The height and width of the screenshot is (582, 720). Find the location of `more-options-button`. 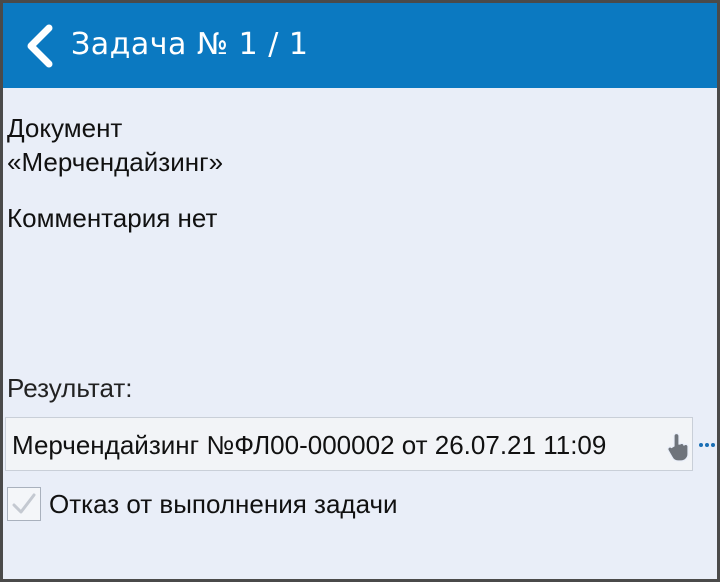

more-options-button is located at coordinates (706, 444).